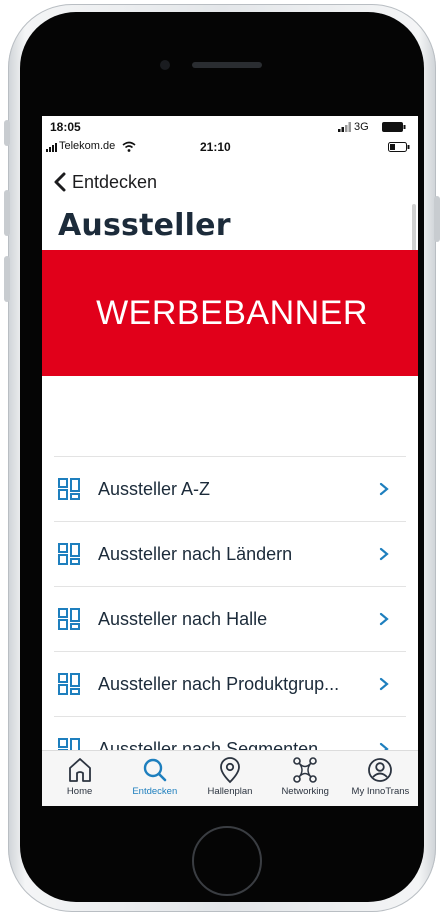 The width and height of the screenshot is (444, 916). I want to click on search-icon, so click(155, 770).